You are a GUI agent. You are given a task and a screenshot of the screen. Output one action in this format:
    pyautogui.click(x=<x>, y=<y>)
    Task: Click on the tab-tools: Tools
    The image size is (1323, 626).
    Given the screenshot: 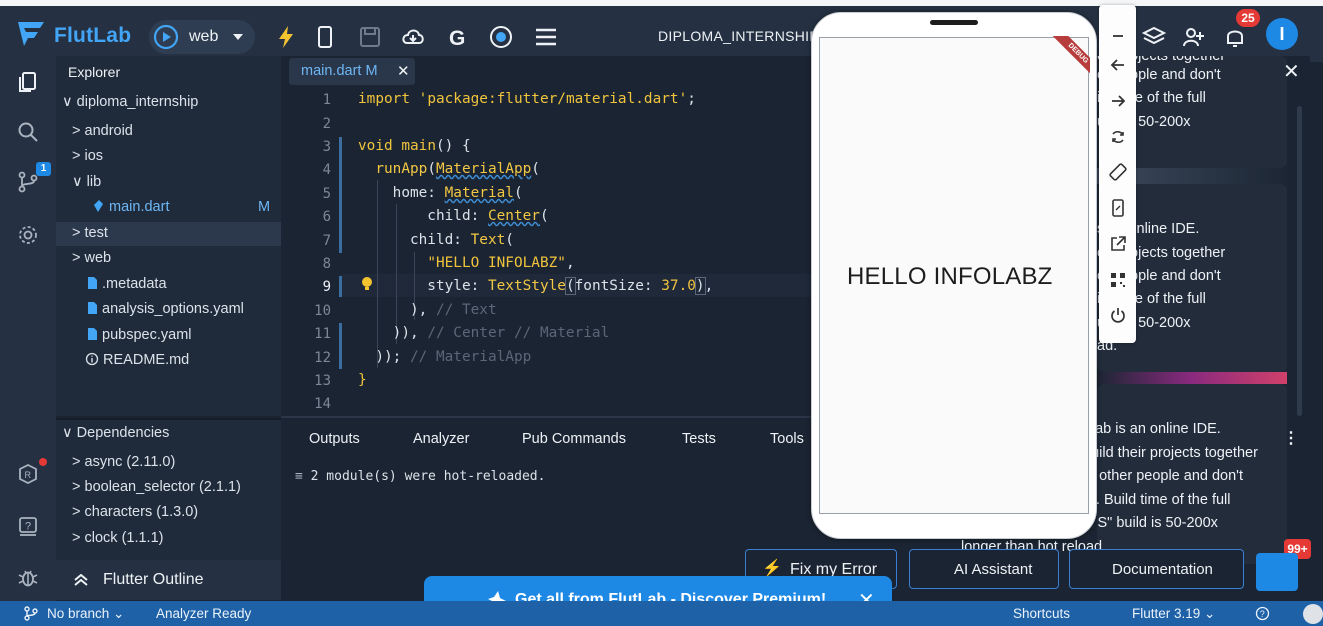 What is the action you would take?
    pyautogui.click(x=787, y=439)
    